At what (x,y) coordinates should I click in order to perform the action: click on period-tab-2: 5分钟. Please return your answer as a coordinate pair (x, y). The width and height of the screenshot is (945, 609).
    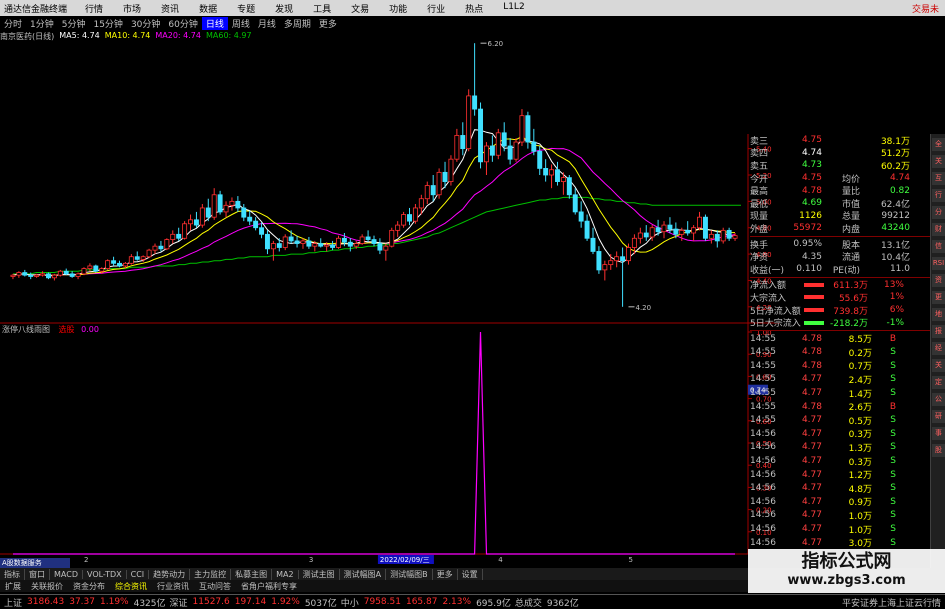
    Looking at the image, I should click on (74, 23).